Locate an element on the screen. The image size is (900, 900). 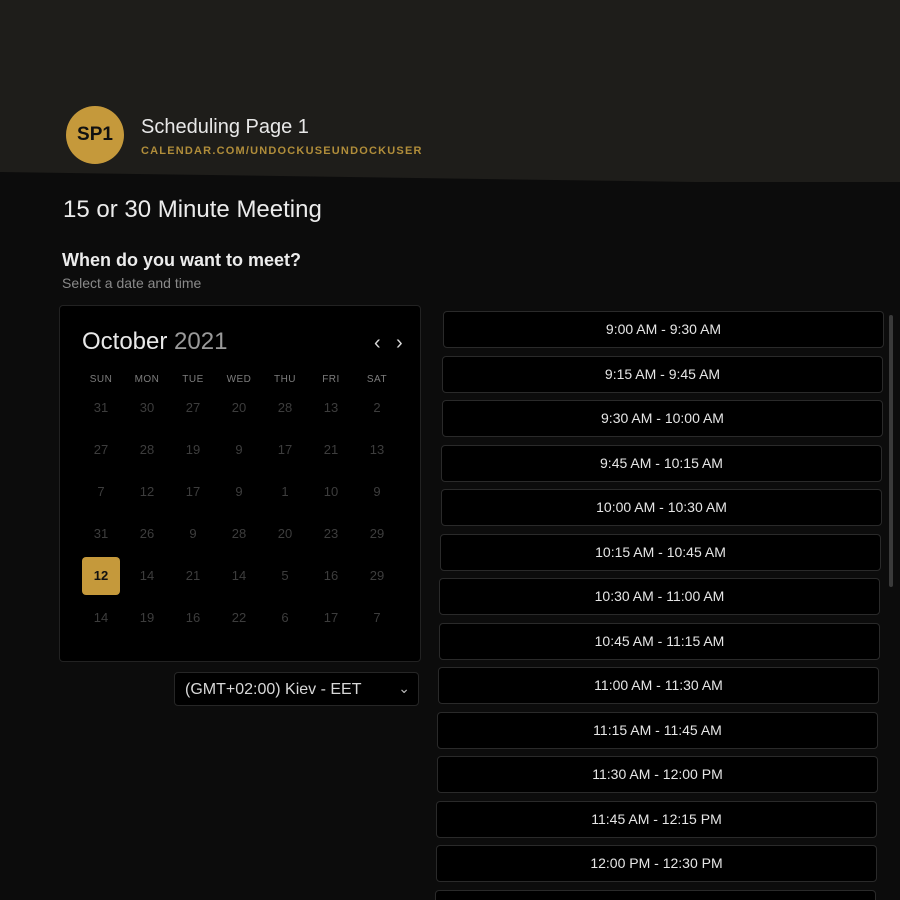
scheduling-page-url: CALENDAR.COM/UNDOCKUSEUNDOCKUSER is located at coordinates (282, 151).